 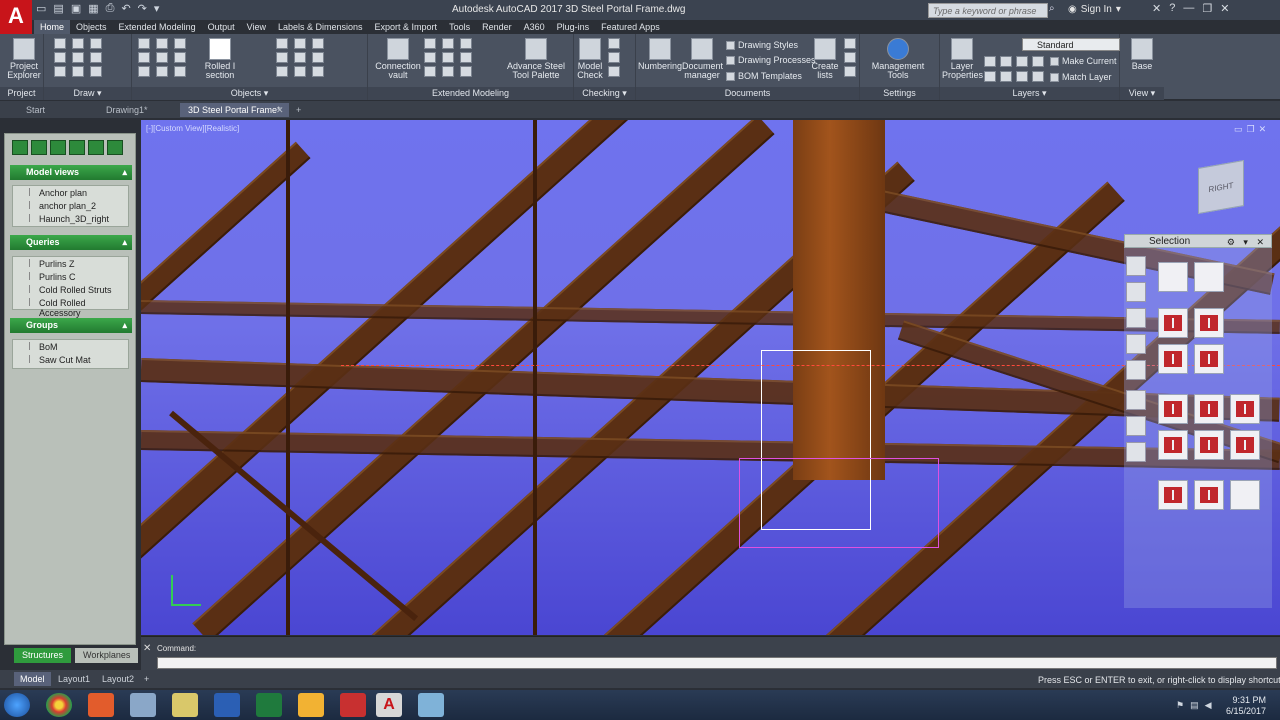 What do you see at coordinates (988, 10) in the screenshot?
I see `search-input: Type a keyword or phrase` at bounding box center [988, 10].